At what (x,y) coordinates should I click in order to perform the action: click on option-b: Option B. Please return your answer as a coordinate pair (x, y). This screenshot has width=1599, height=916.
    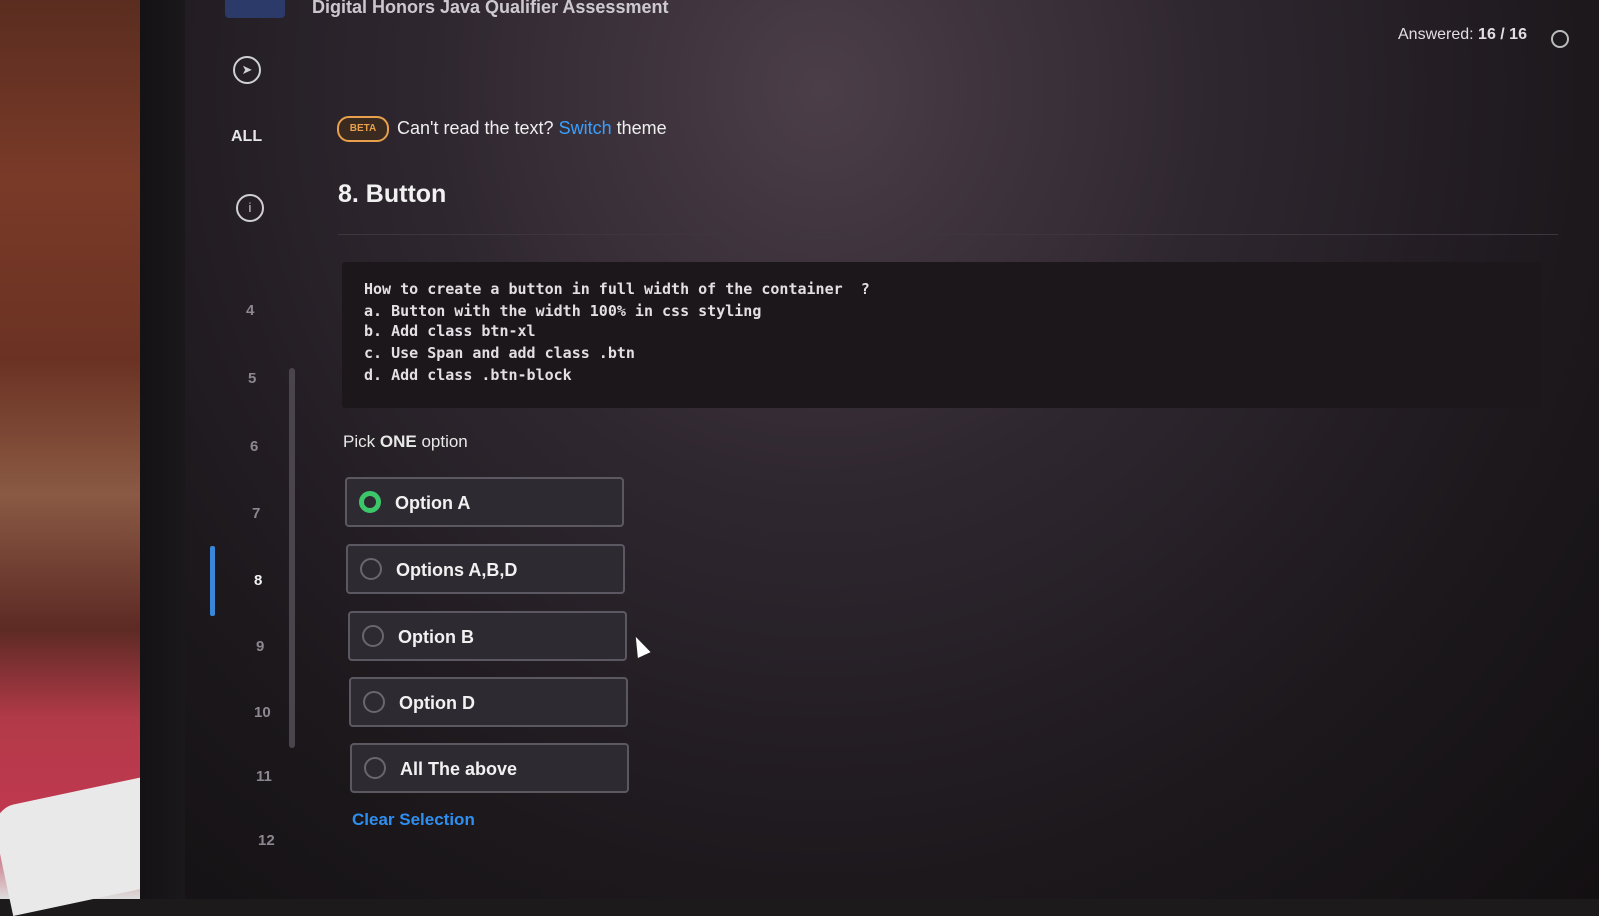
    Looking at the image, I should click on (487, 636).